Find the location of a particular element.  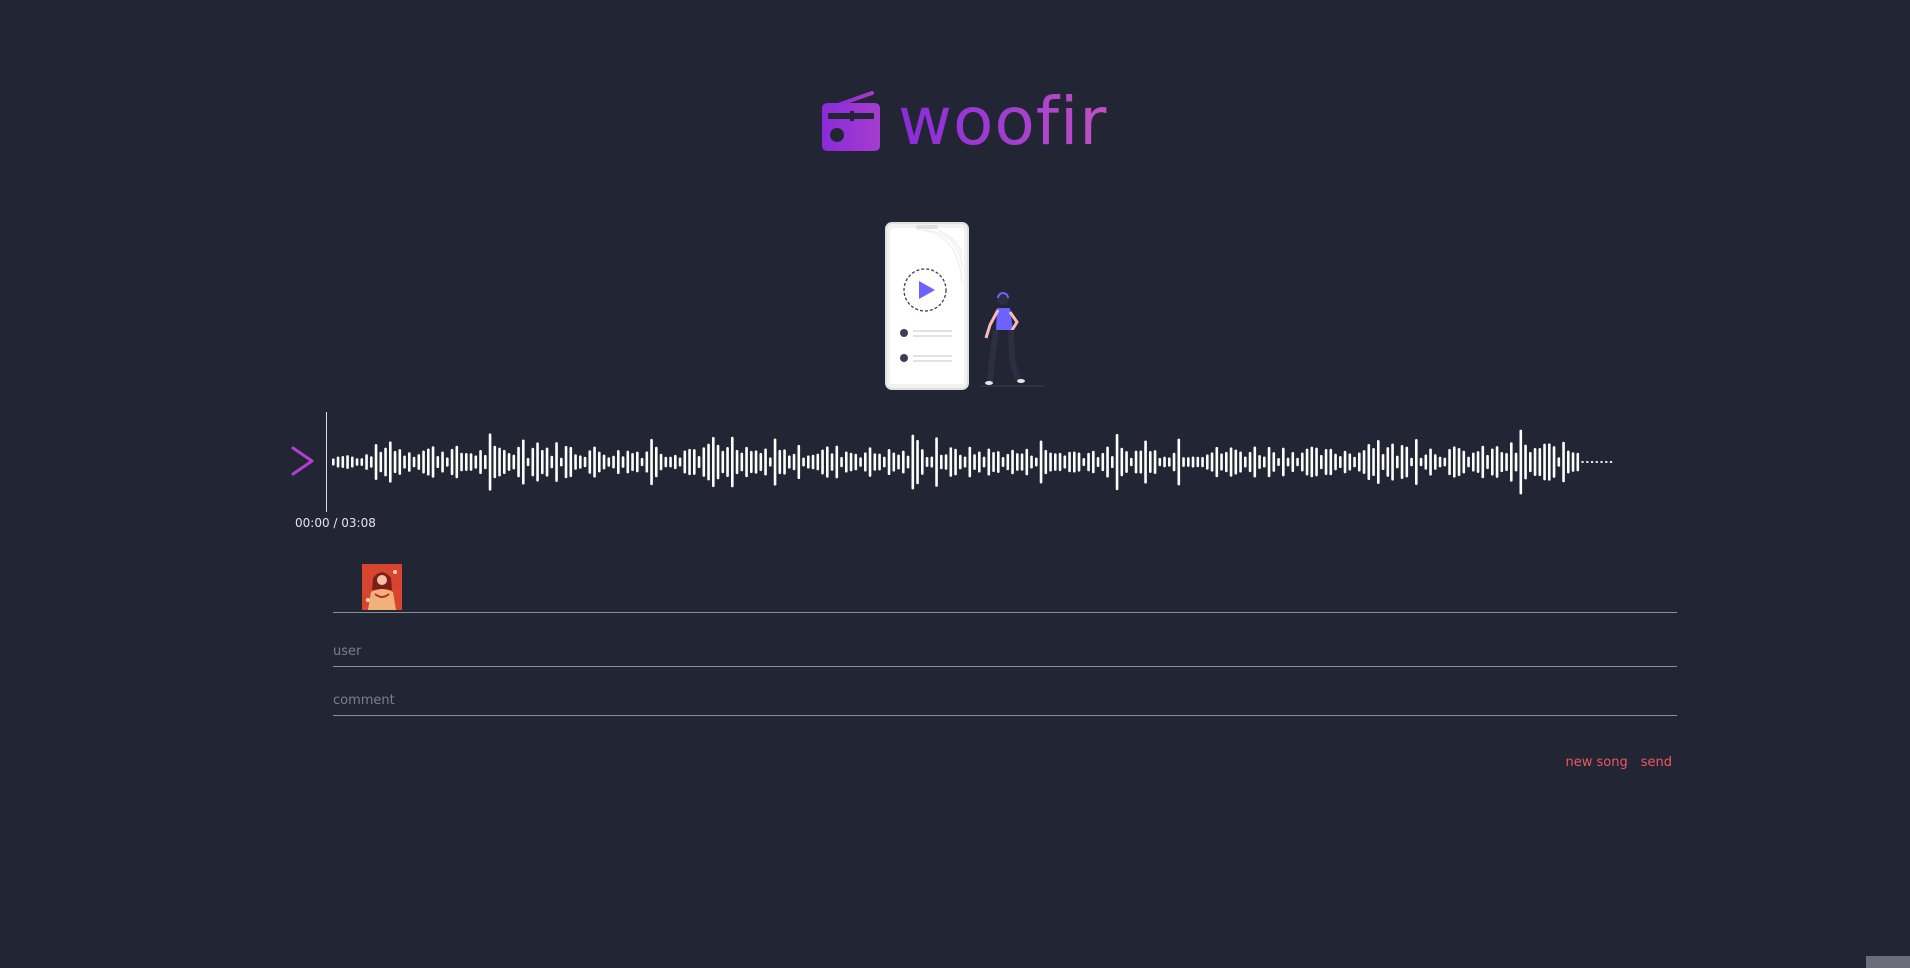

album-cover-thumbnail is located at coordinates (382, 587).